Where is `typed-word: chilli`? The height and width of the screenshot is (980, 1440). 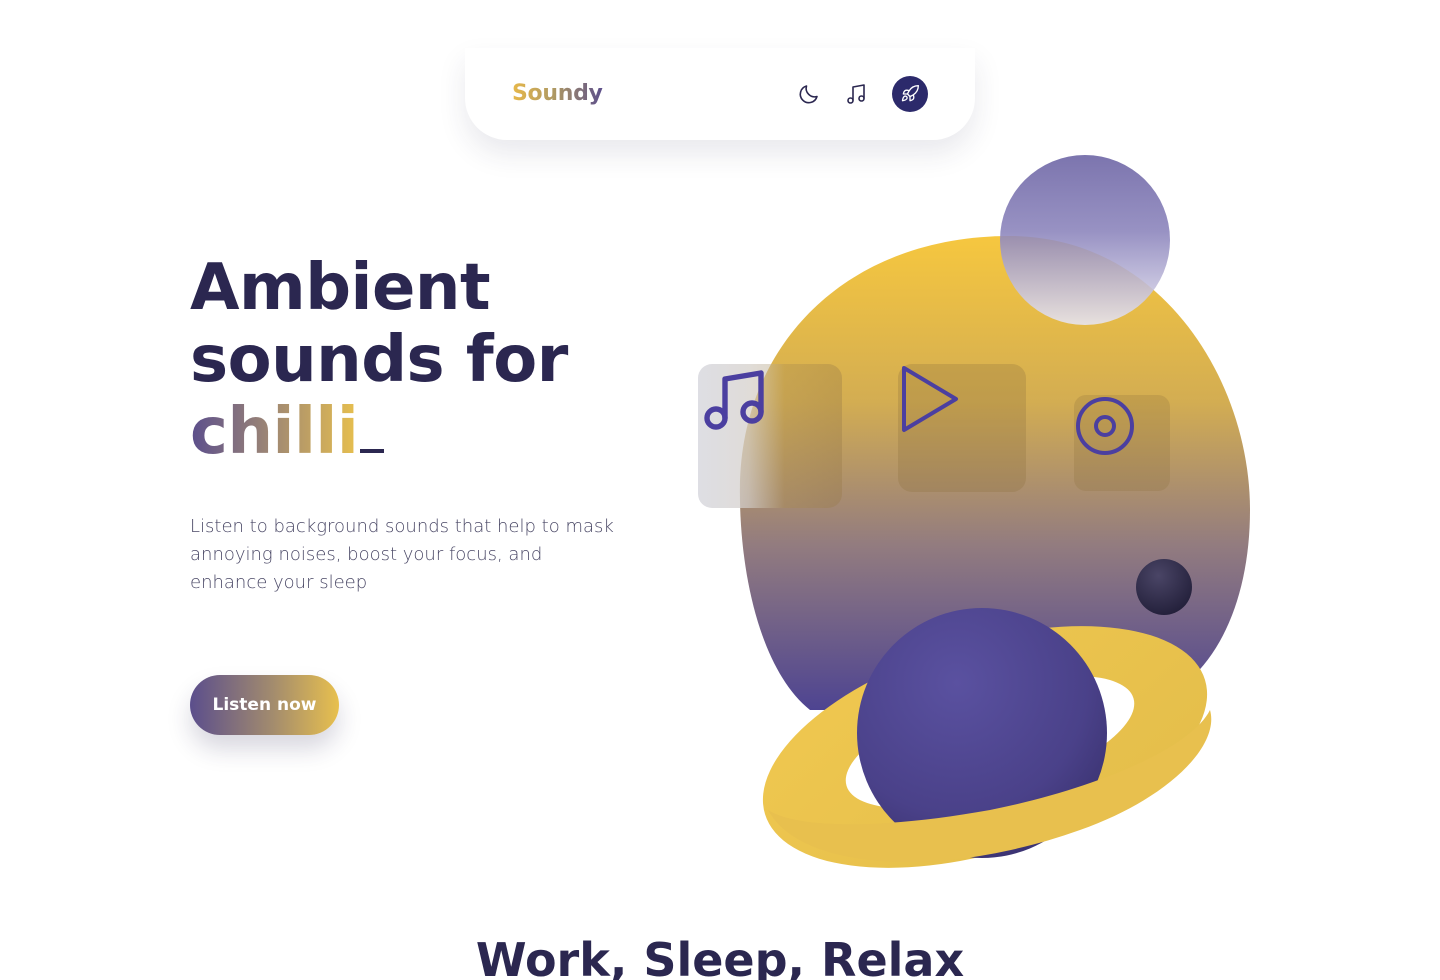
typed-word: chilli is located at coordinates (274, 432).